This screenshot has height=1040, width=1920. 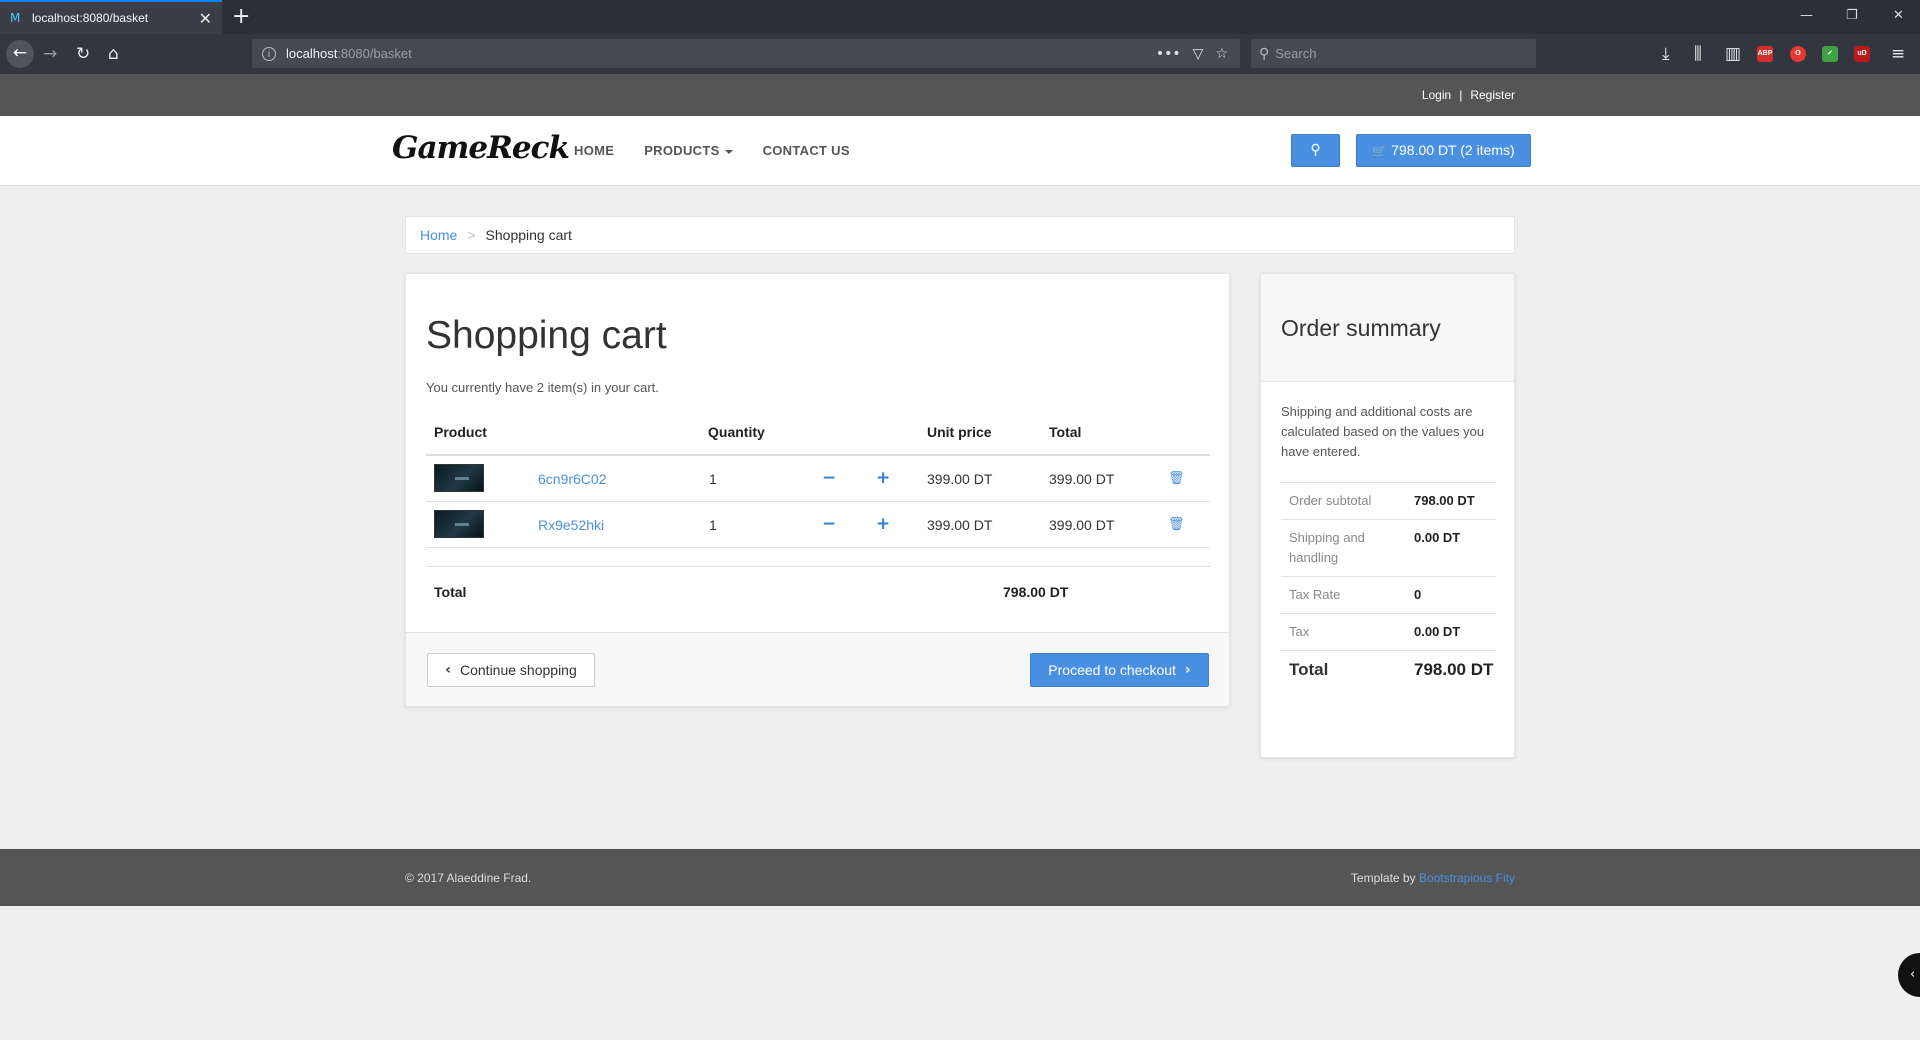 I want to click on back-icon: ←, so click(x=20, y=54).